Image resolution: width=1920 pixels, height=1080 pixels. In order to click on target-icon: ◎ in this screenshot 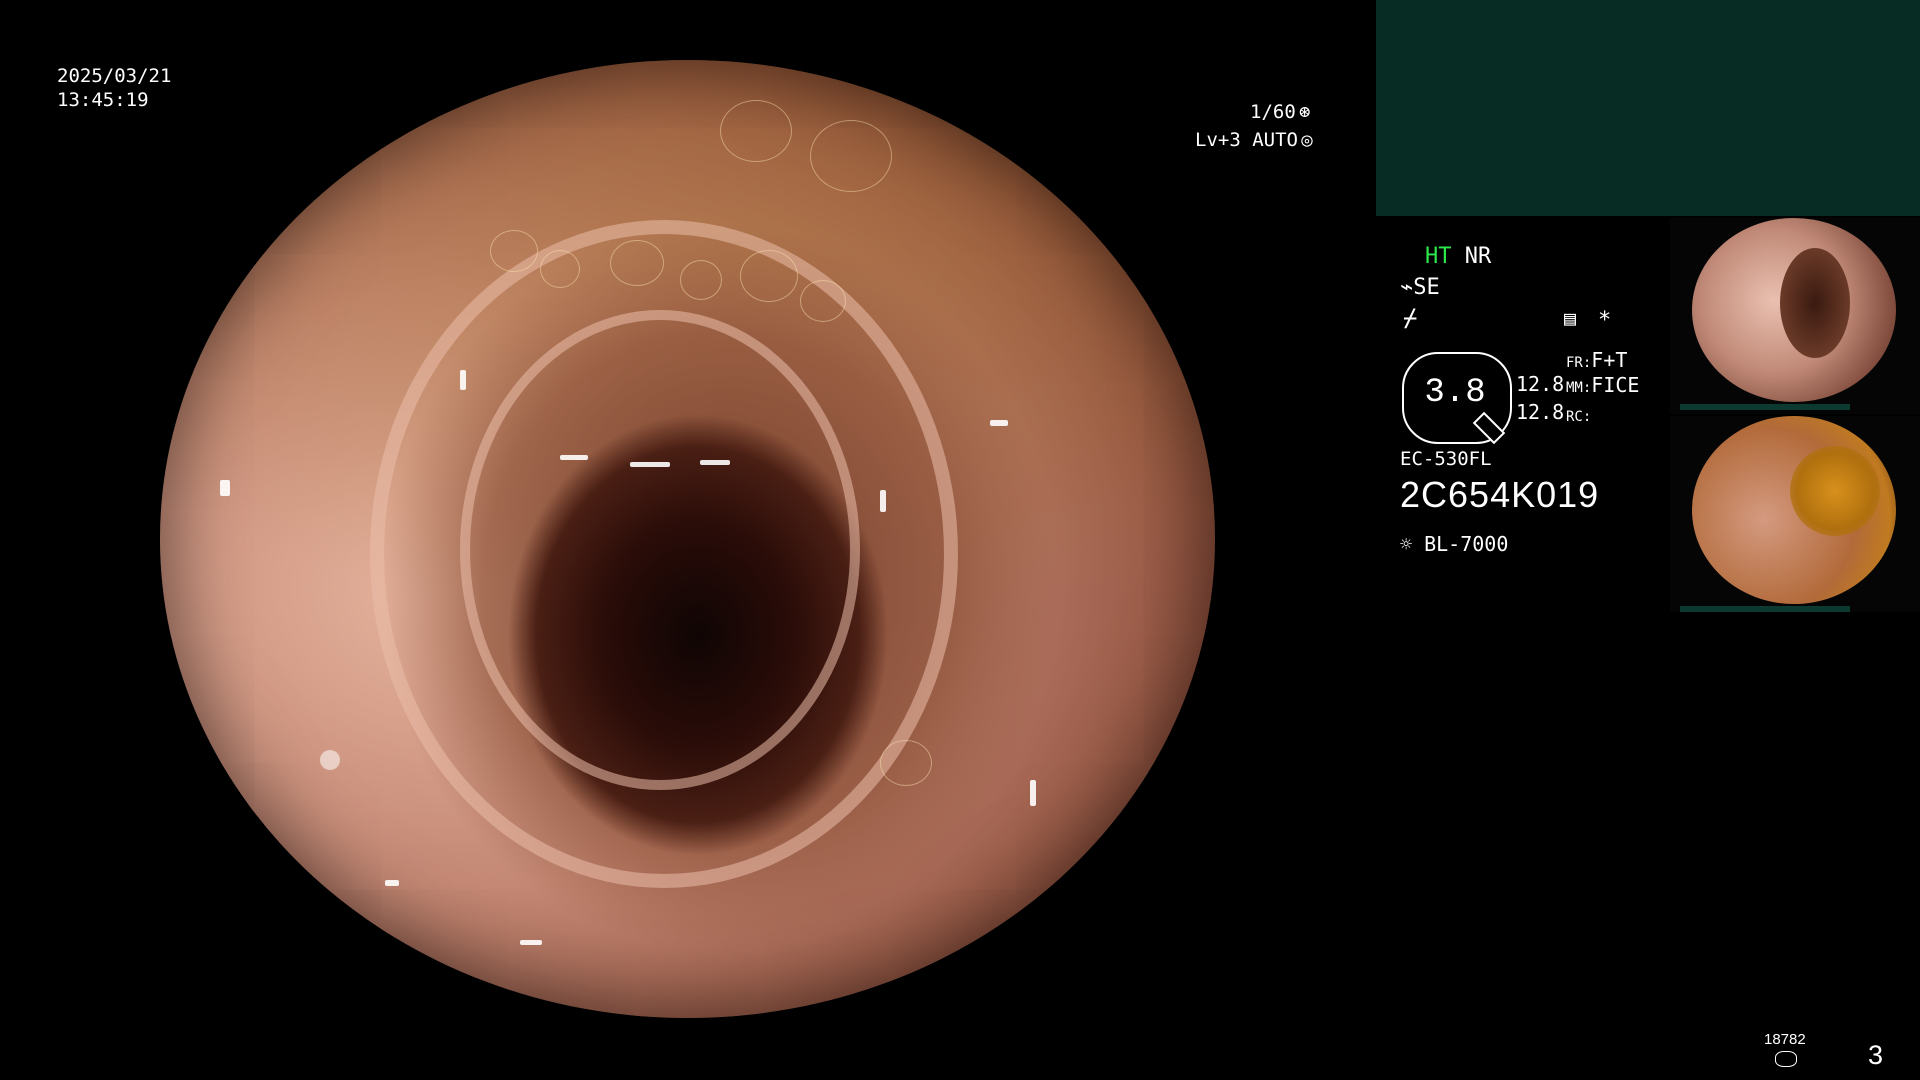, I will do `click(1307, 140)`.